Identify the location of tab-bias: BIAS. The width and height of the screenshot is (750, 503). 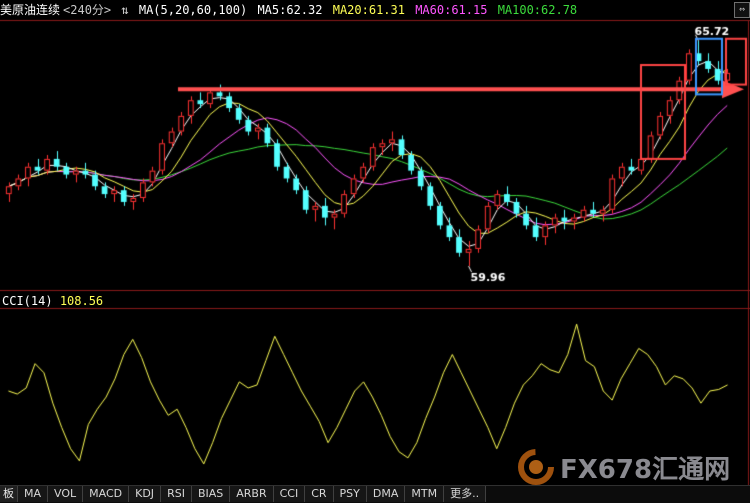
(211, 494).